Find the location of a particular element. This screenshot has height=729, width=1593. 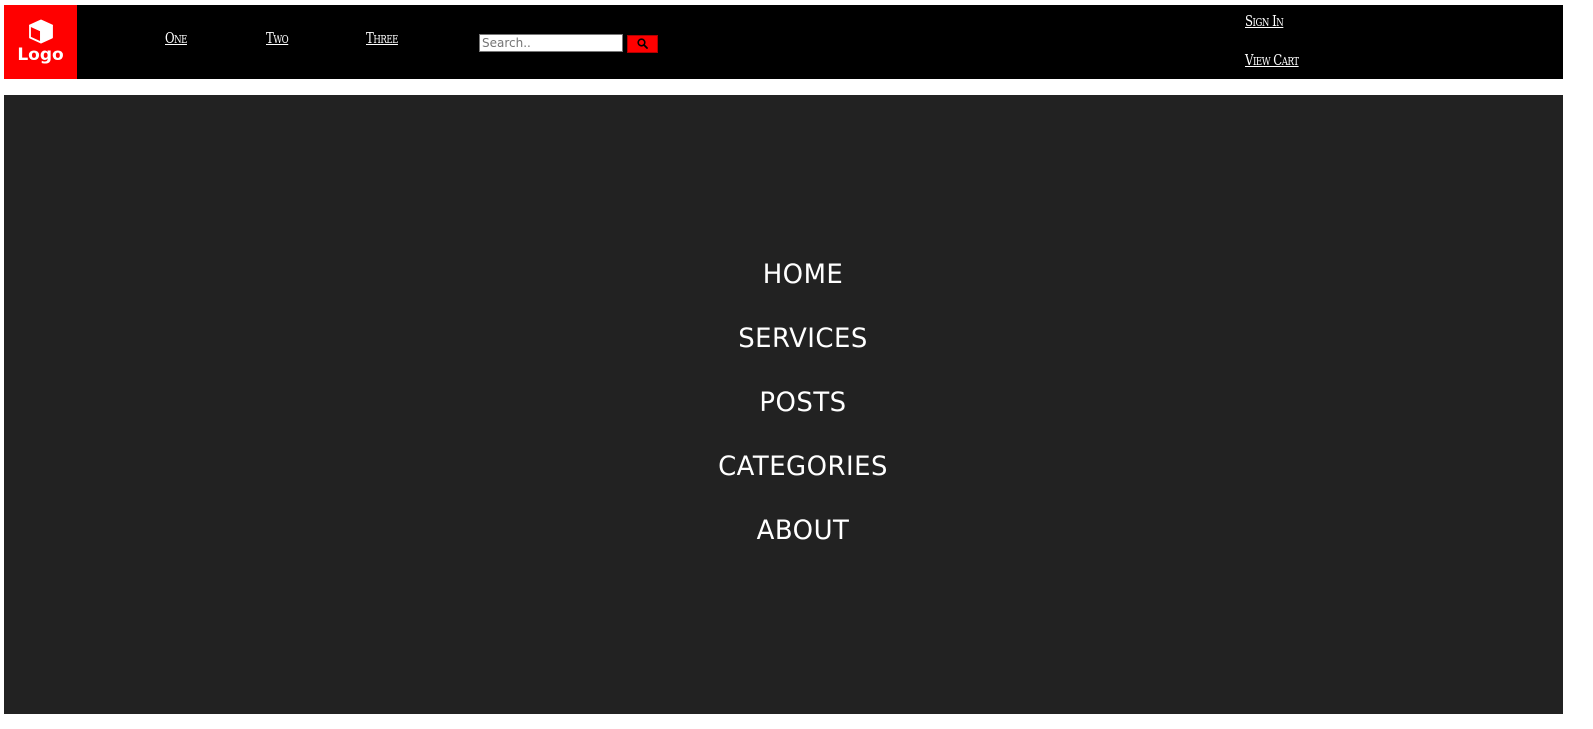

search-icon is located at coordinates (642, 44).